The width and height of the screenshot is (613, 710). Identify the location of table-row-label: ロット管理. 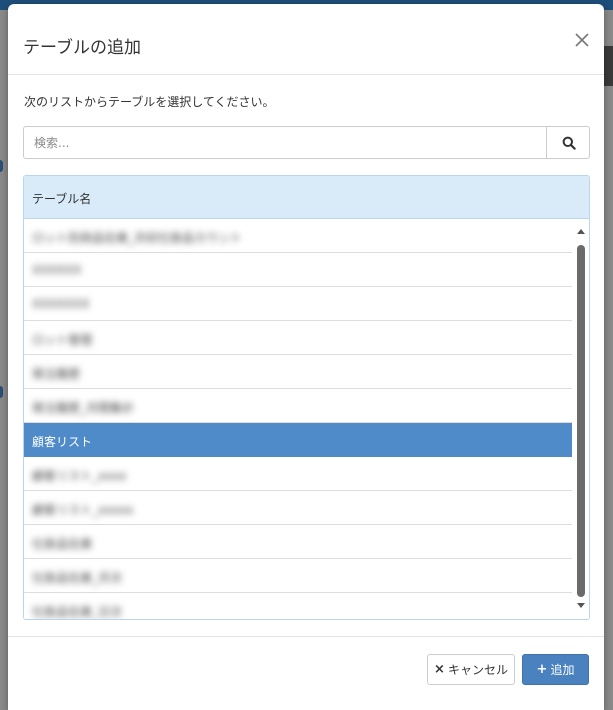
(62, 340).